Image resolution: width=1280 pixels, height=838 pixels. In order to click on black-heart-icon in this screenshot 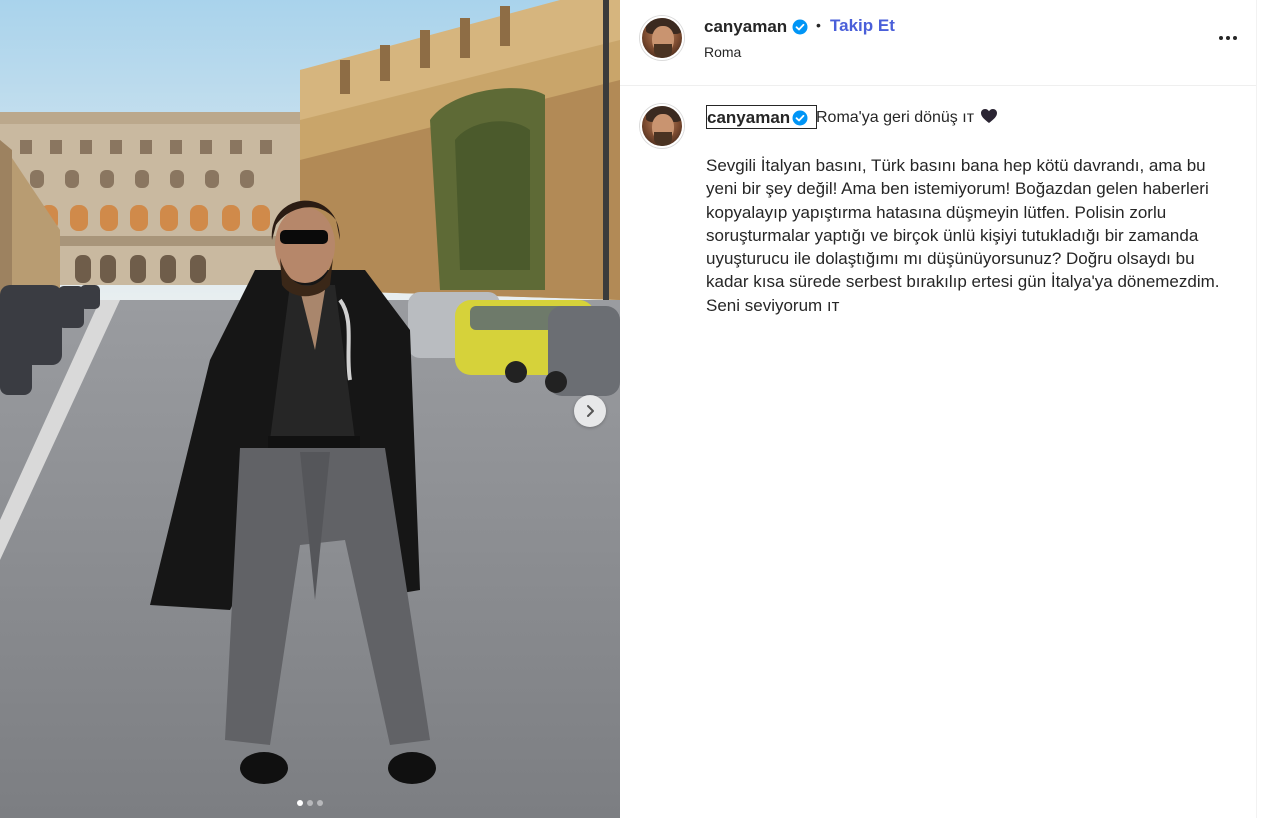, I will do `click(989, 116)`.